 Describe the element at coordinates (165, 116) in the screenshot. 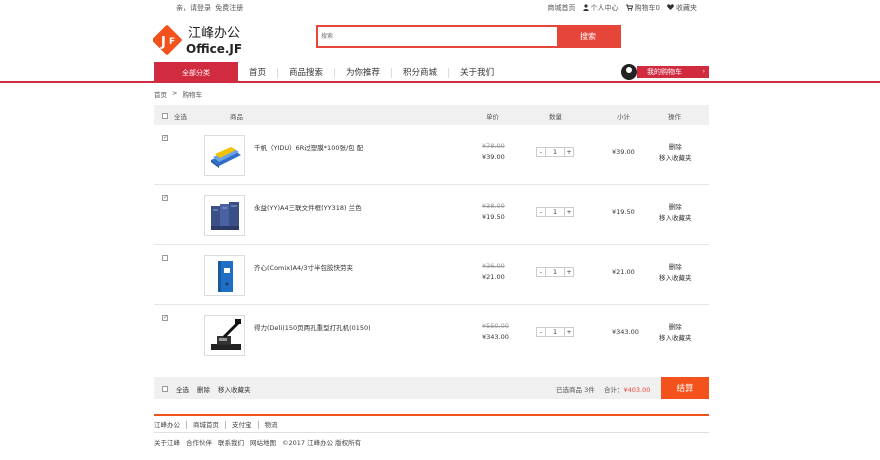

I see `select-all-checkbox` at that location.